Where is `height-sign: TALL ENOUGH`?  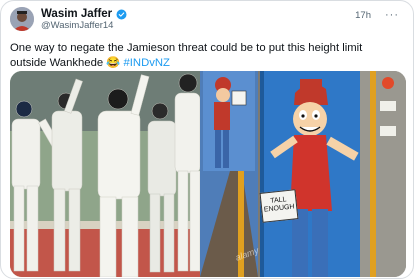
height-sign: TALL ENOUGH is located at coordinates (279, 206).